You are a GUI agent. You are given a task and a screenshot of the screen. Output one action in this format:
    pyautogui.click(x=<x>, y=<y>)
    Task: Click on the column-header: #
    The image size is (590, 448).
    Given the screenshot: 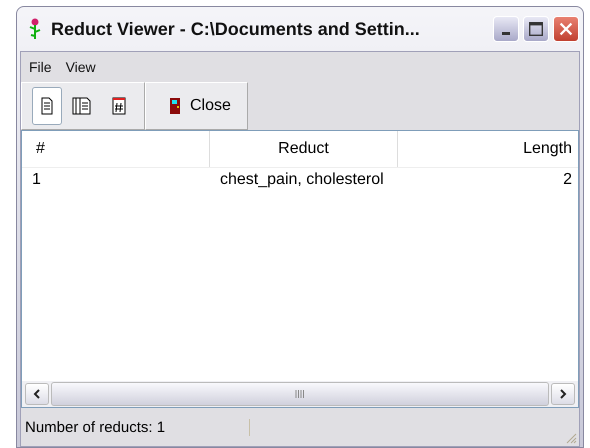 What is the action you would take?
    pyautogui.click(x=116, y=149)
    